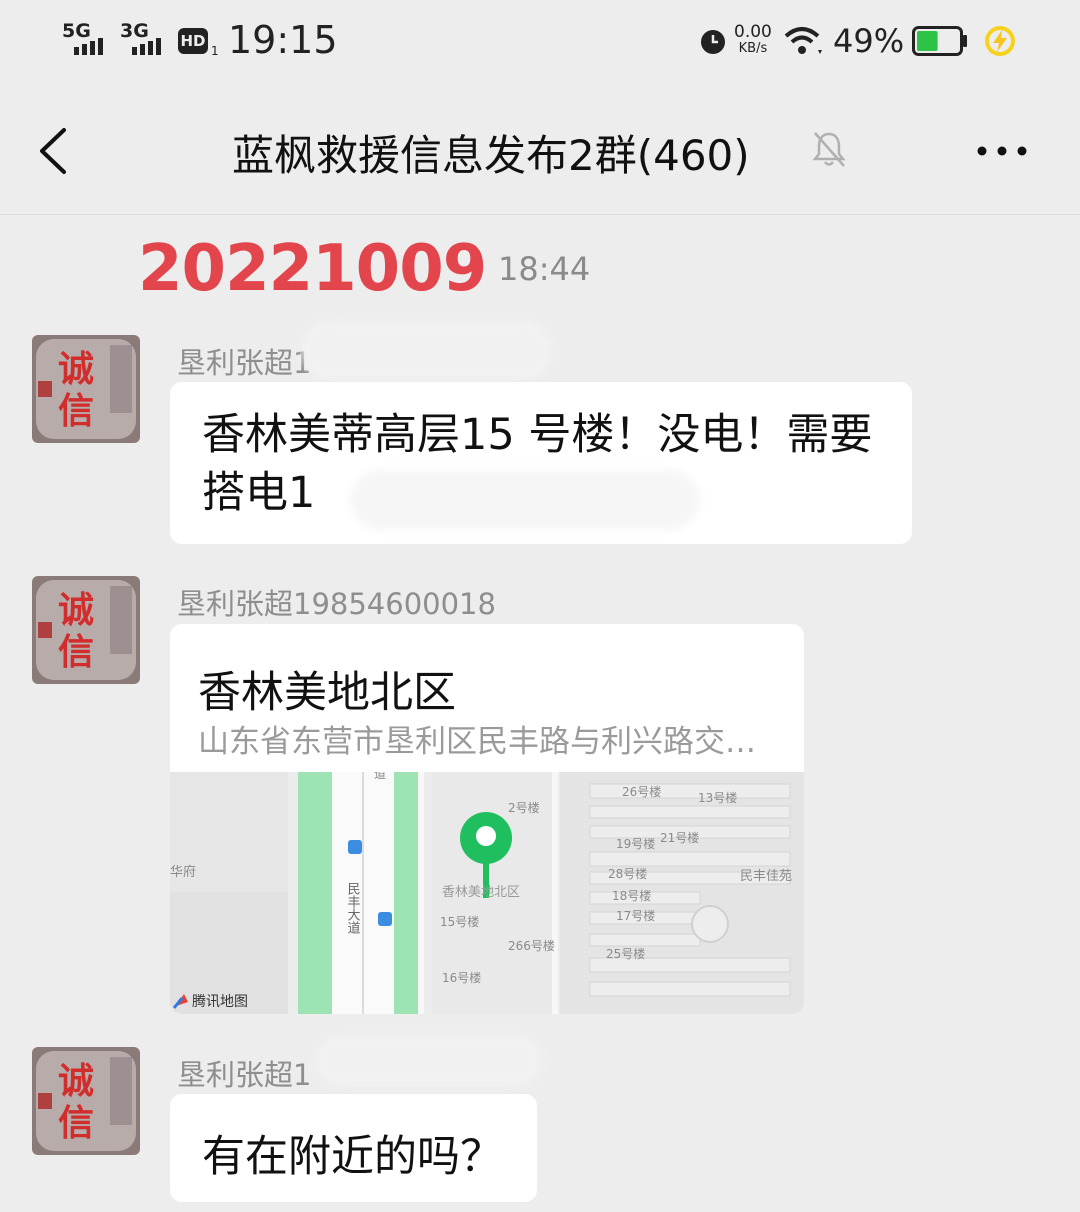 This screenshot has width=1080, height=1212. I want to click on map-label: 道, so click(380, 776).